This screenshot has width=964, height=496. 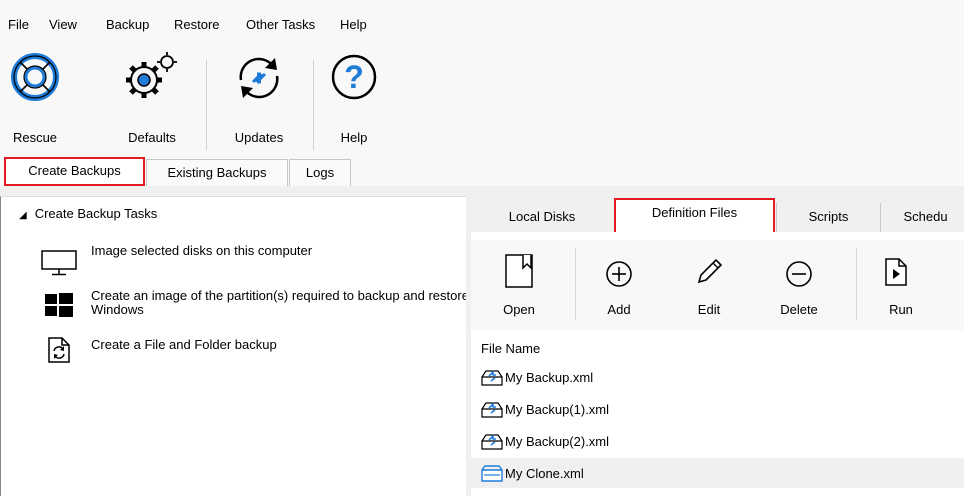 I want to click on help-button: ? Help, so click(x=354, y=98).